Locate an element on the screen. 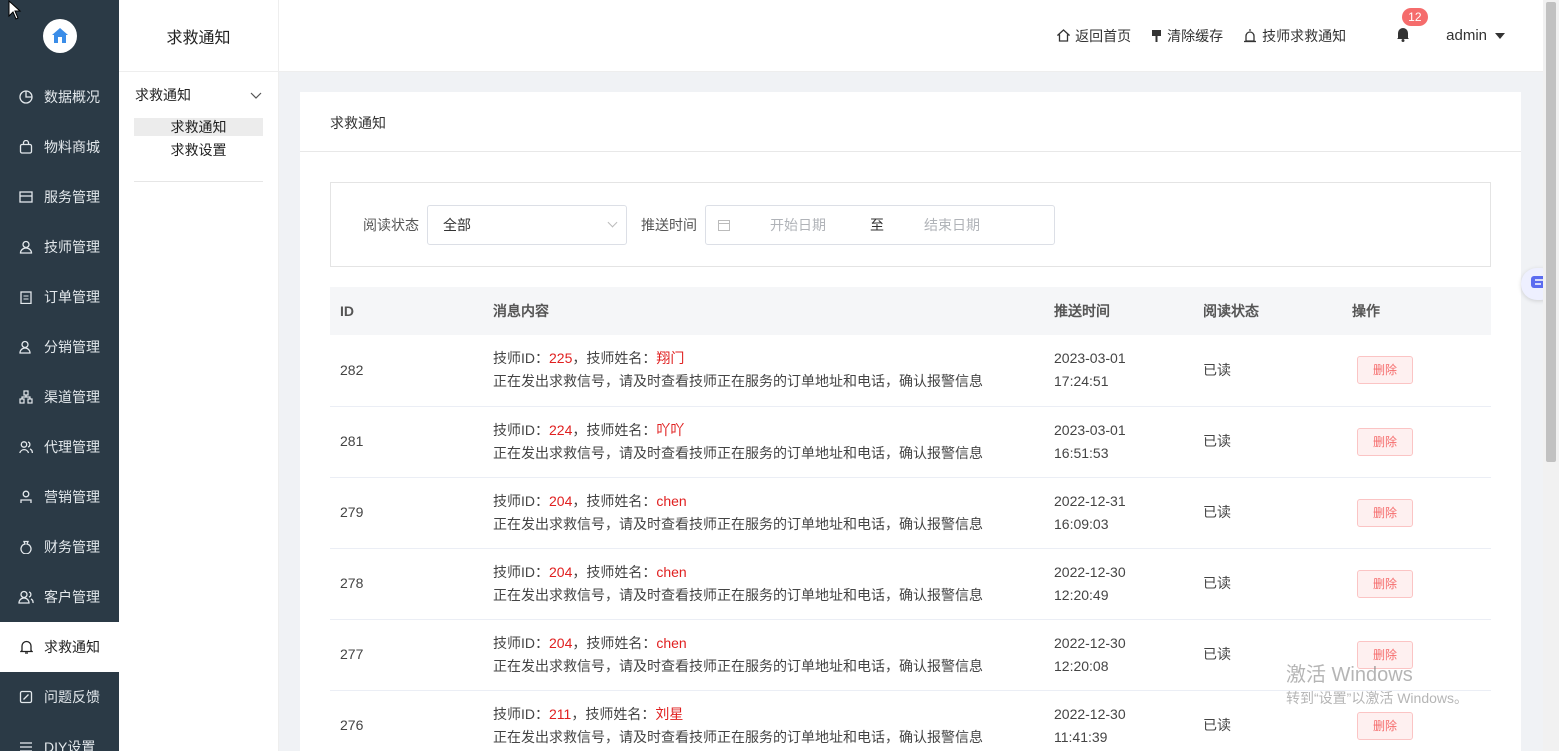 The width and height of the screenshot is (1559, 751). clear-cache-link: 清除缓存 is located at coordinates (1187, 36).